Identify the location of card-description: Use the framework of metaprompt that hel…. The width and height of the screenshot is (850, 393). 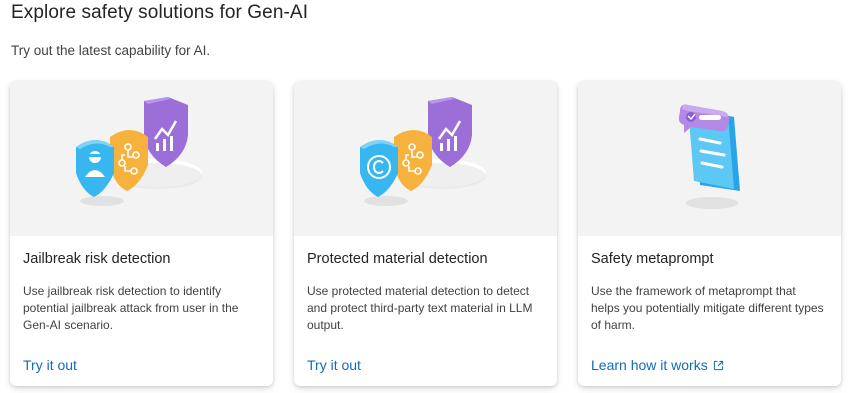
(707, 308).